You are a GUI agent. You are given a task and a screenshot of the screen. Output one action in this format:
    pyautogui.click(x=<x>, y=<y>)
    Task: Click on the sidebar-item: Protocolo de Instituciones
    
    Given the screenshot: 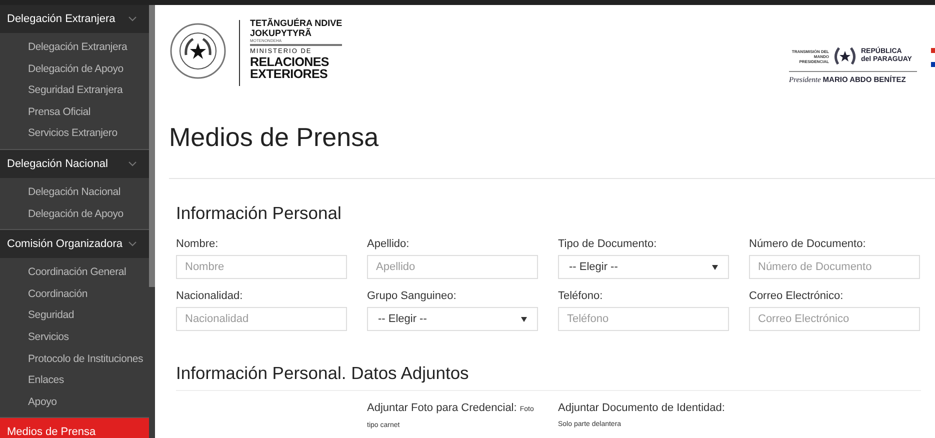 What is the action you would take?
    pyautogui.click(x=74, y=359)
    